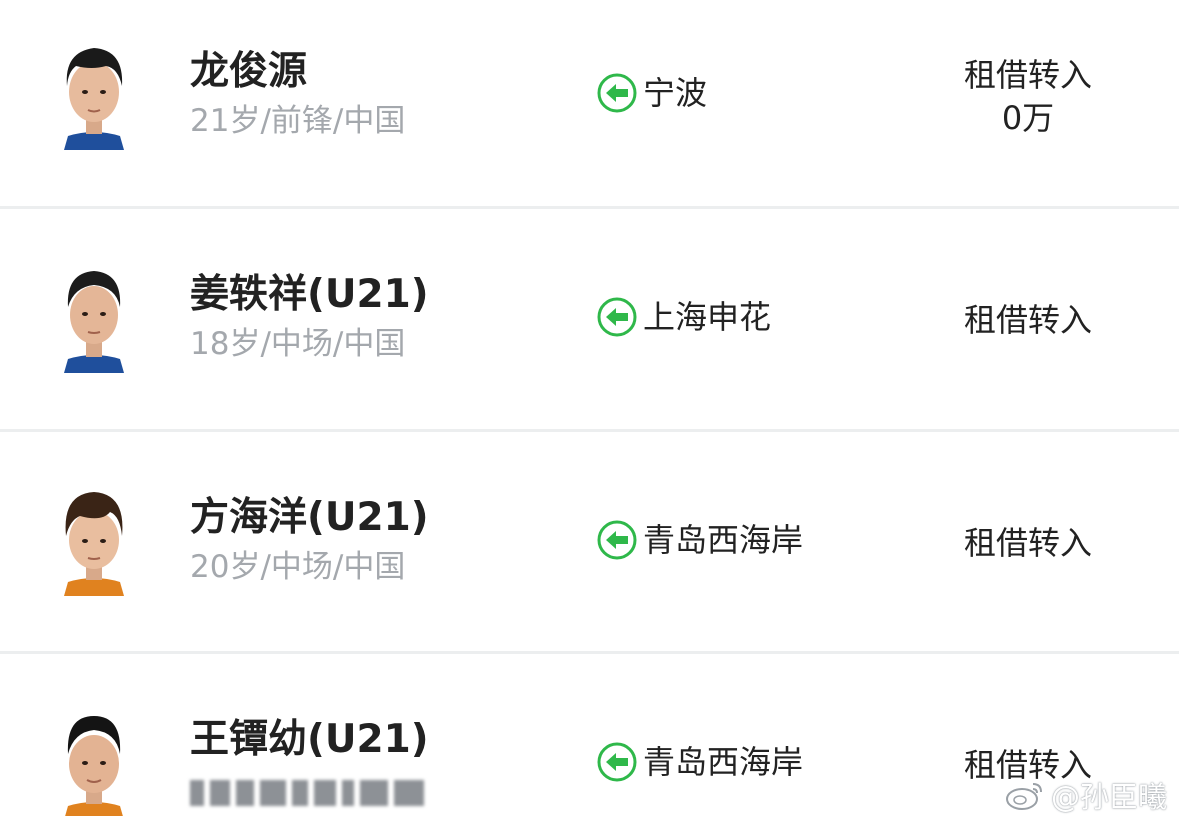  What do you see at coordinates (298, 344) in the screenshot?
I see `player-meta: 18岁/中场/中国` at bounding box center [298, 344].